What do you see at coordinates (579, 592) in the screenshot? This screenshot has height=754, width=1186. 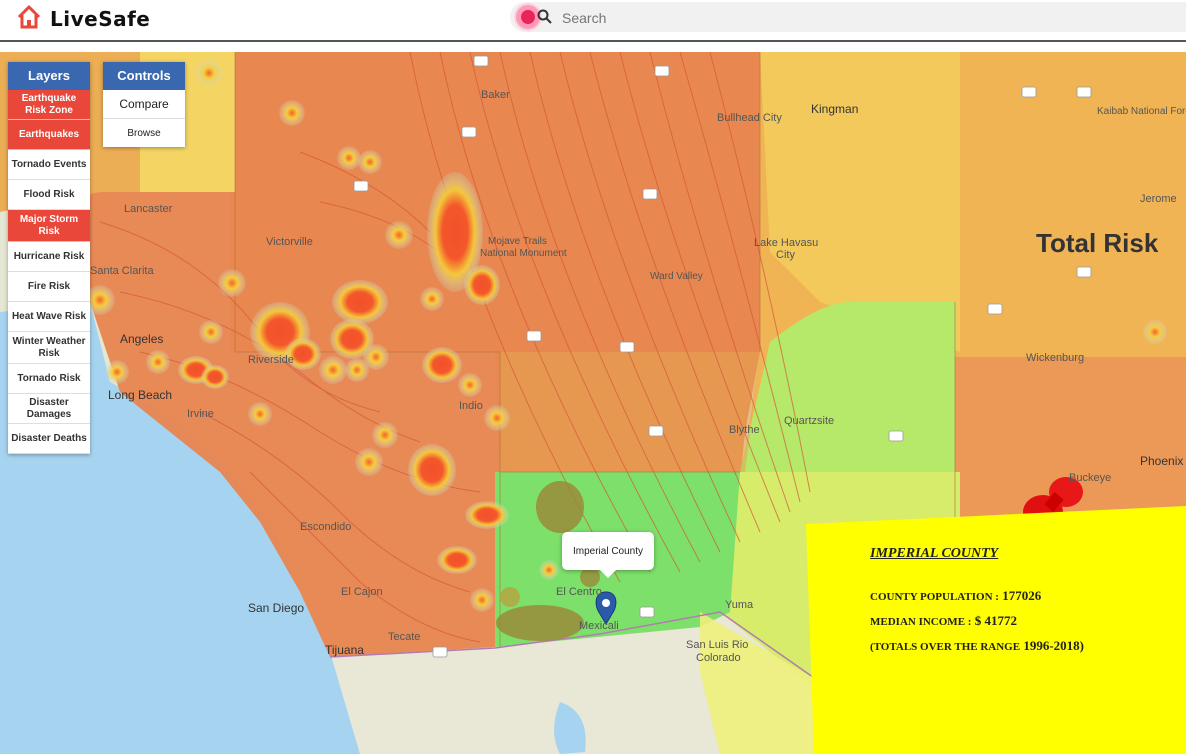 I see `place-label: El Centro` at bounding box center [579, 592].